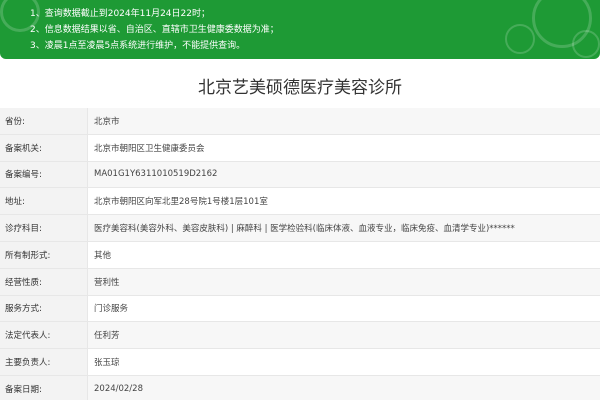 Image resolution: width=600 pixels, height=400 pixels. What do you see at coordinates (44, 228) in the screenshot?
I see `field-label: 诊疗科目:` at bounding box center [44, 228].